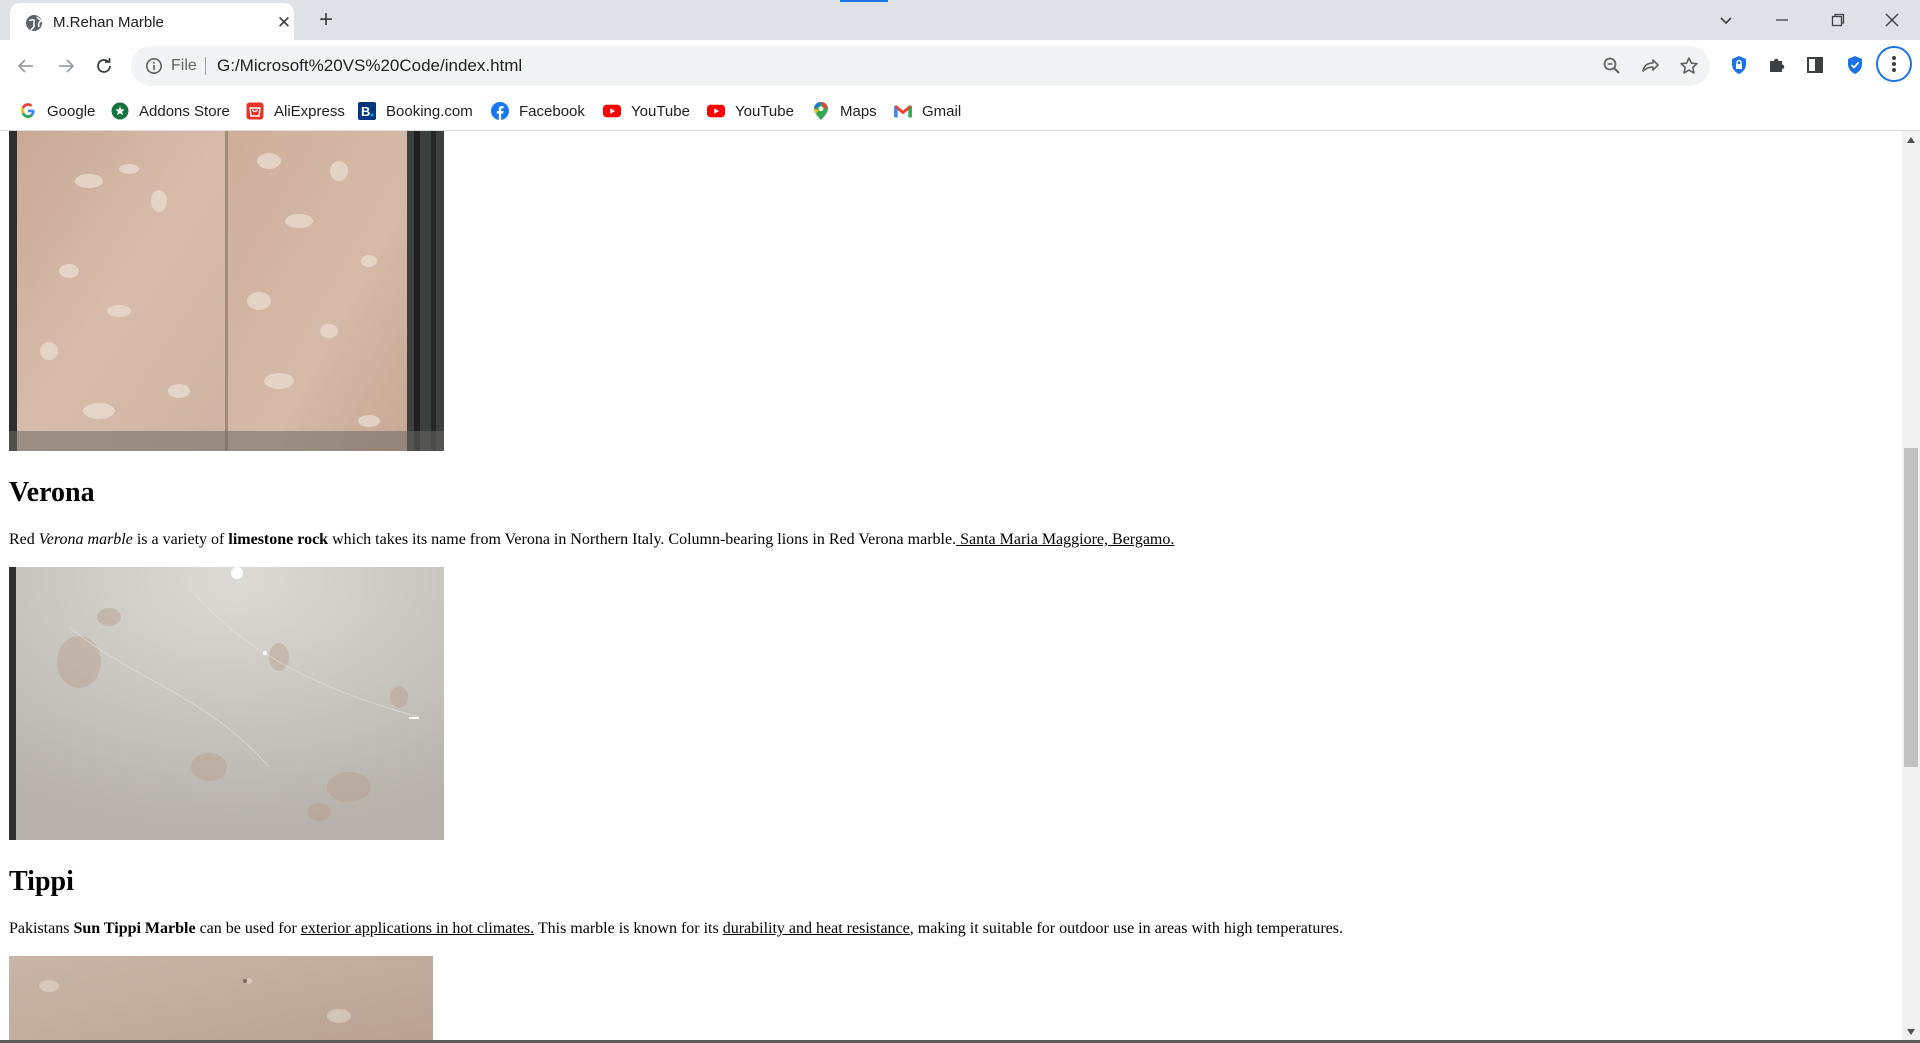 This screenshot has width=1920, height=1043. What do you see at coordinates (858, 111) in the screenshot?
I see `bookmark-label: Maps` at bounding box center [858, 111].